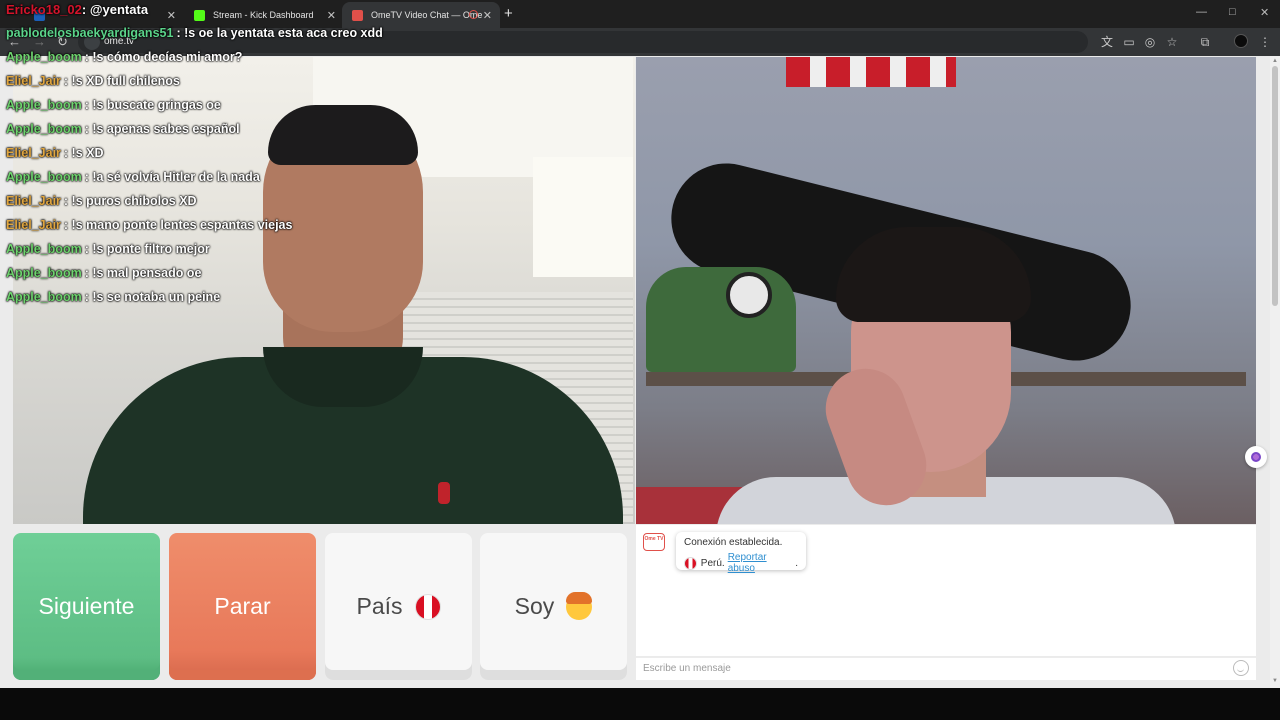 This screenshot has width=1280, height=720. Describe the element at coordinates (1264, 12) in the screenshot. I see `close-window-button: ✕` at that location.